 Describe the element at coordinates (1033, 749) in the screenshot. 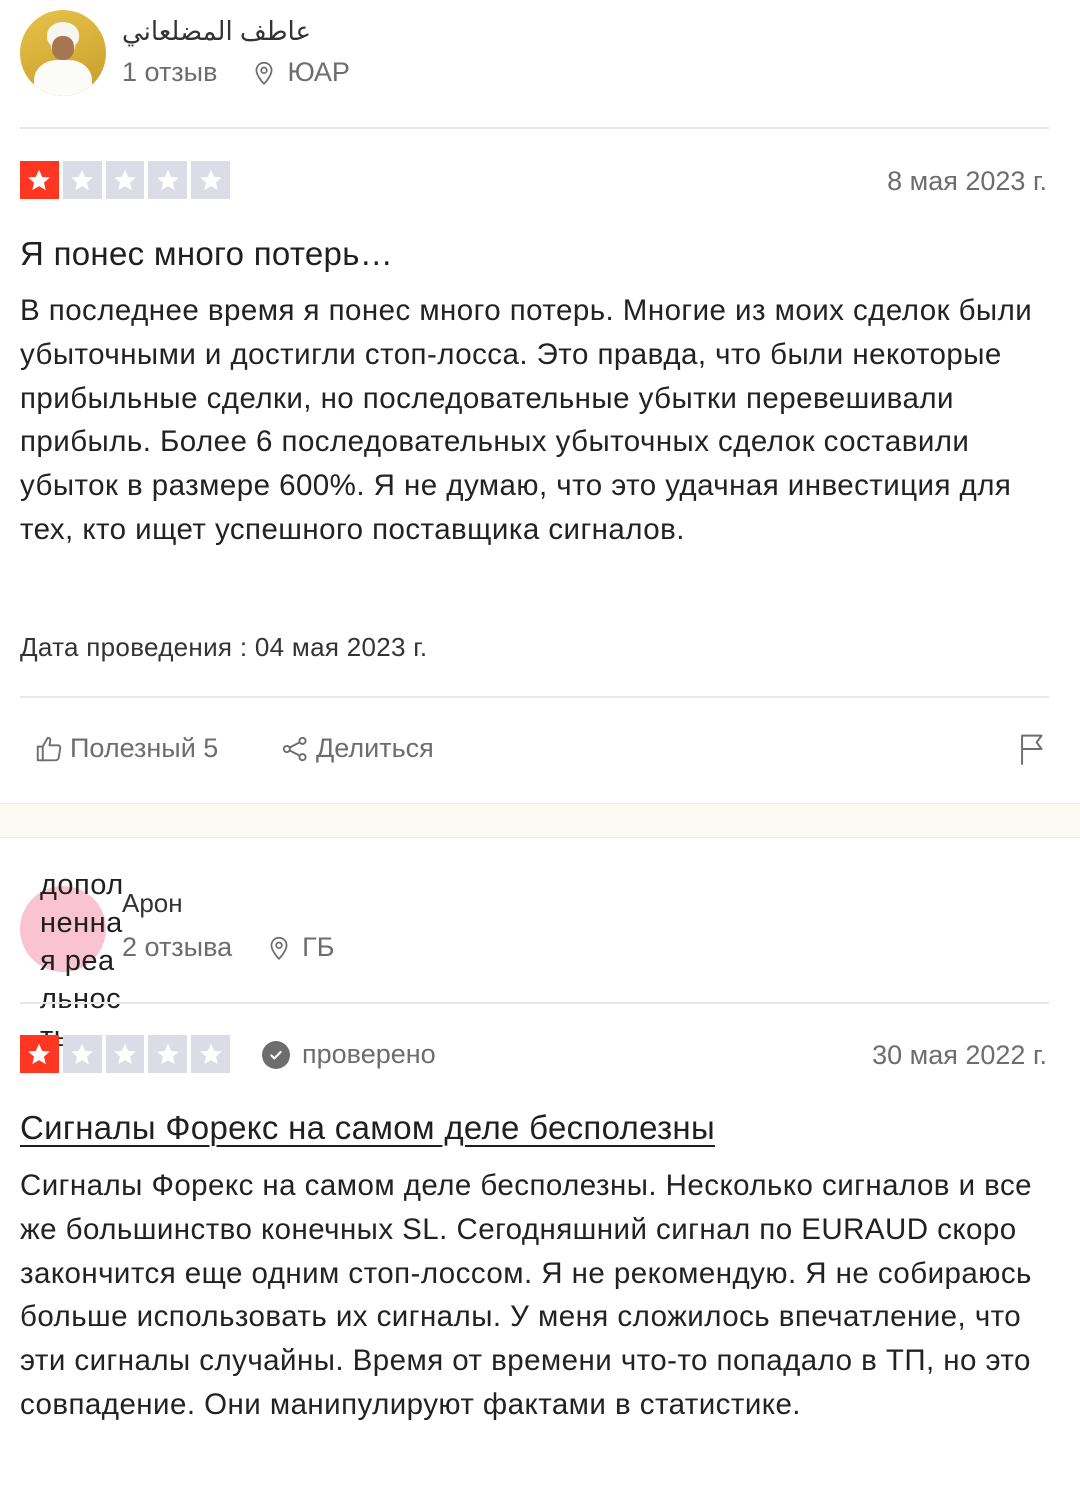

I see `flag-icon` at that location.